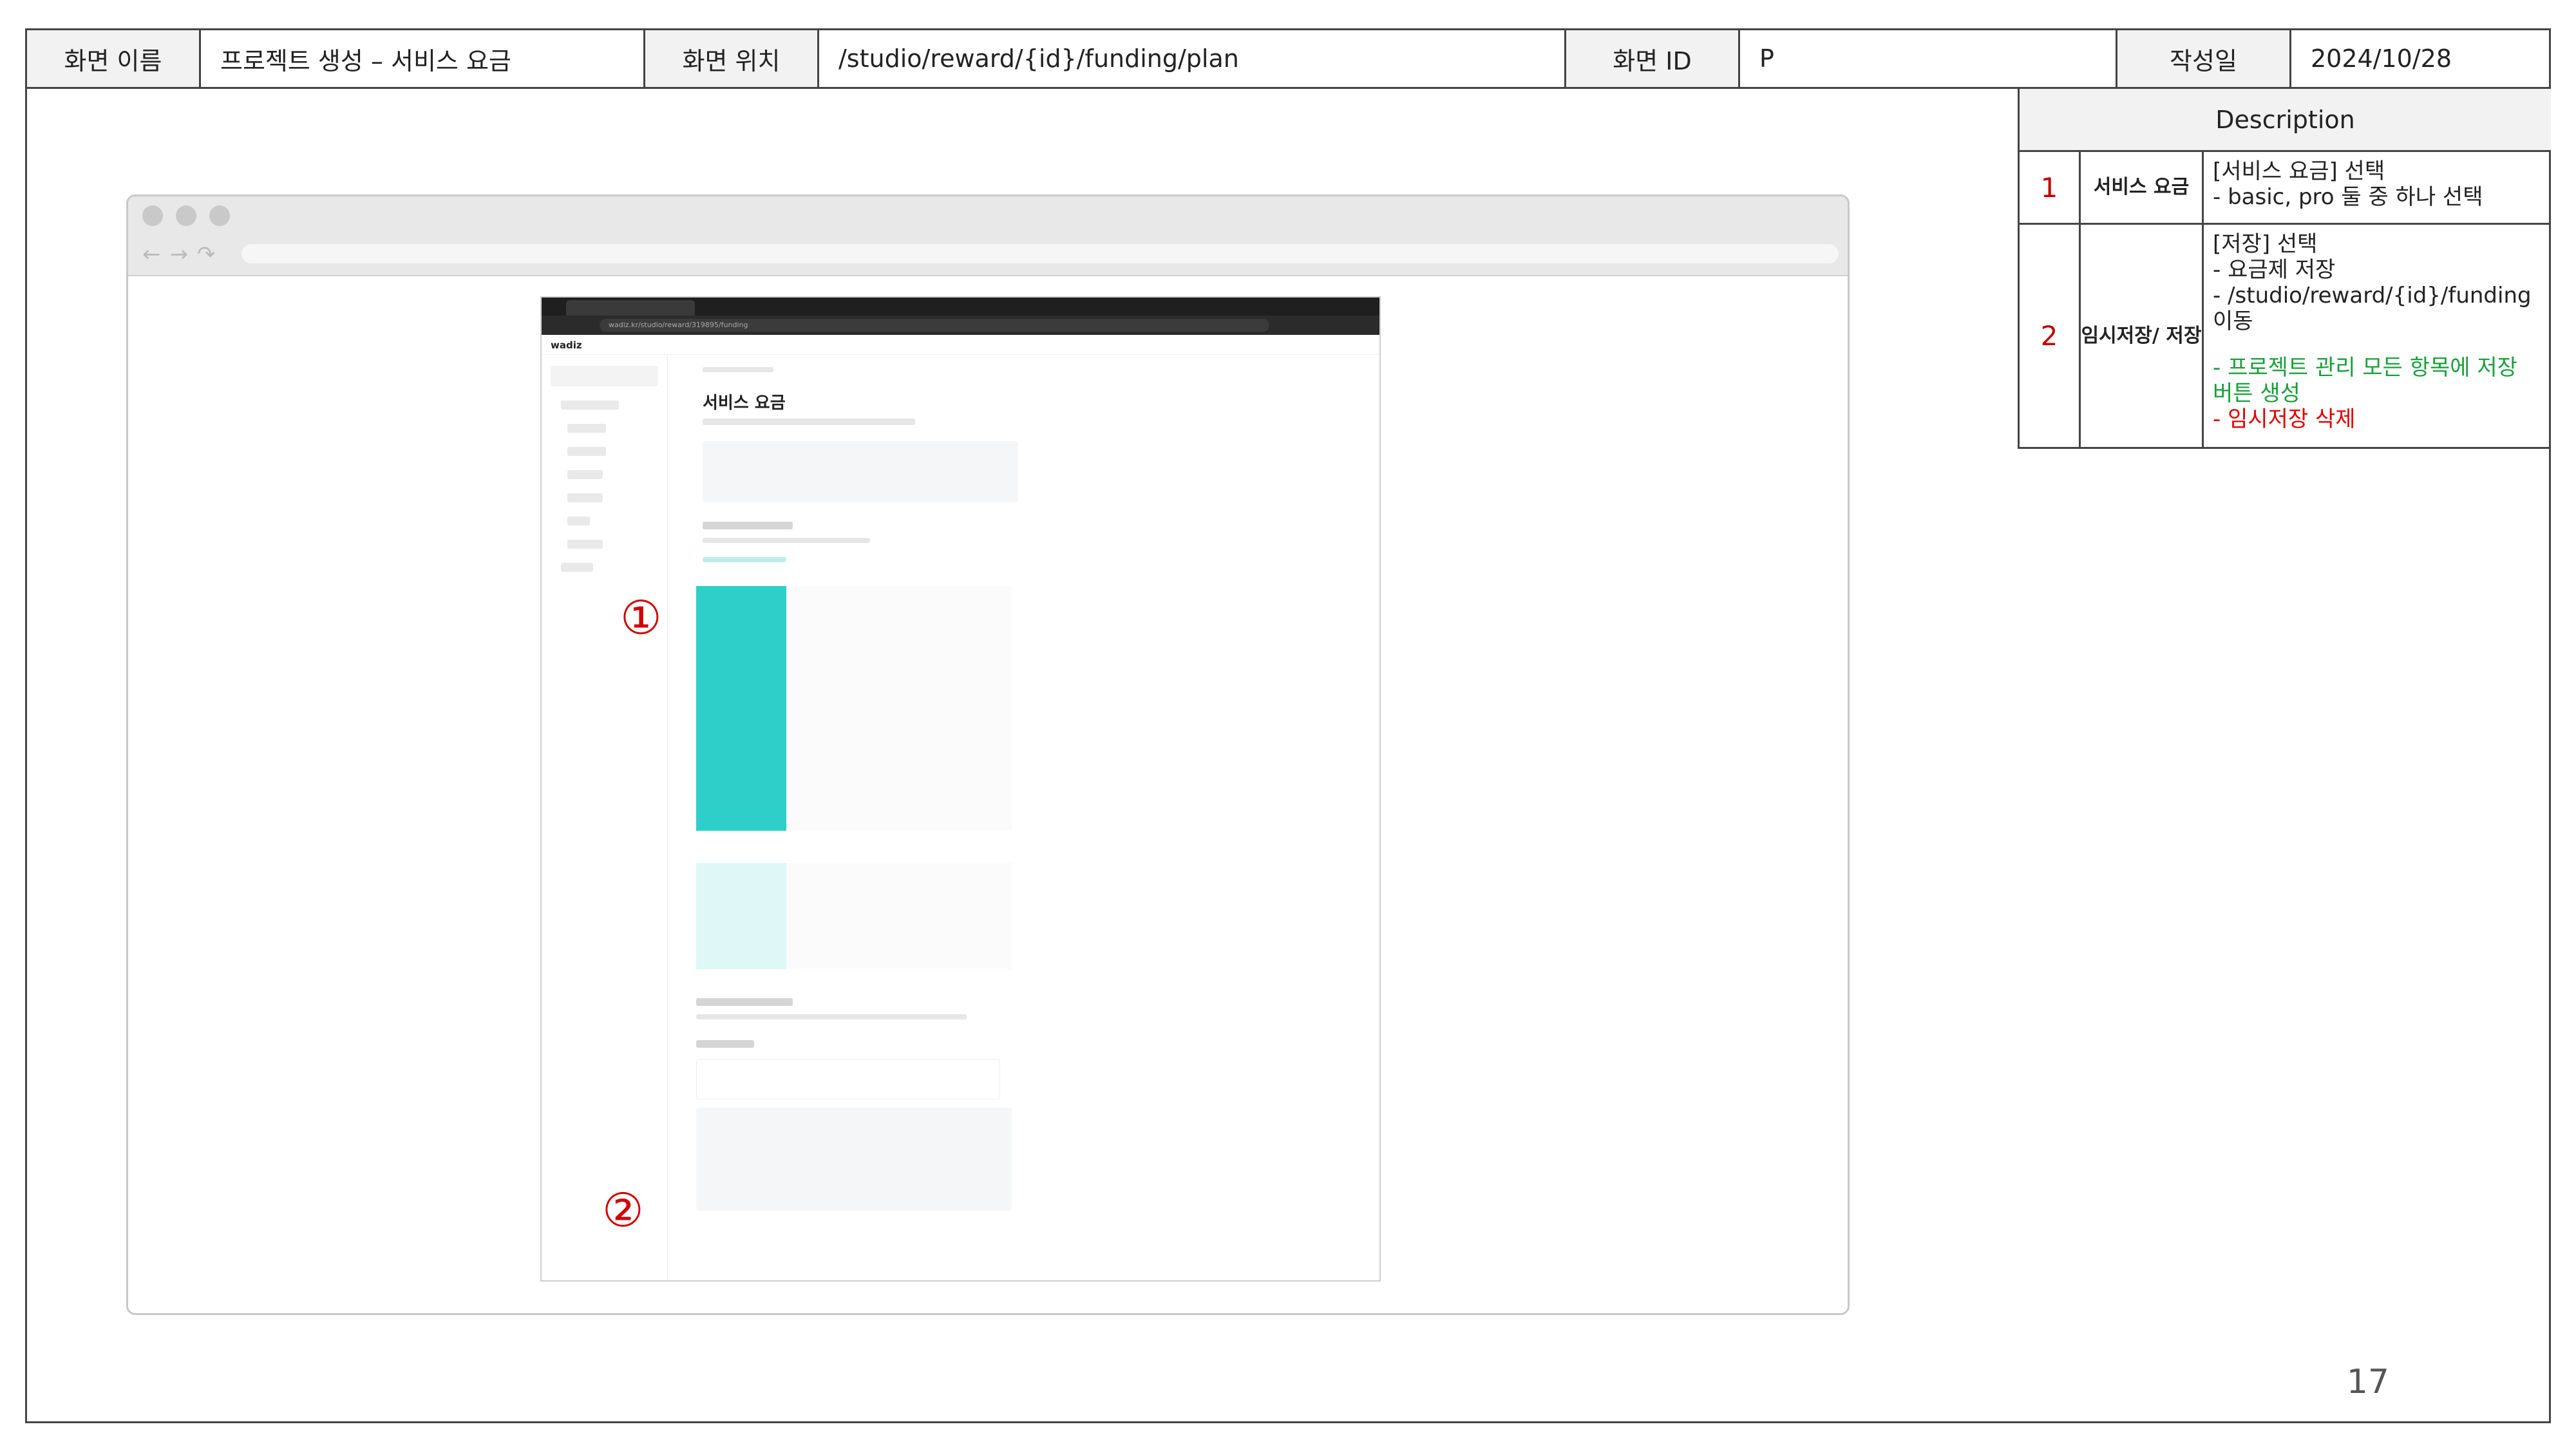 This screenshot has width=2576, height=1449. What do you see at coordinates (899, 916) in the screenshot?
I see `plan-card-basic-detail` at bounding box center [899, 916].